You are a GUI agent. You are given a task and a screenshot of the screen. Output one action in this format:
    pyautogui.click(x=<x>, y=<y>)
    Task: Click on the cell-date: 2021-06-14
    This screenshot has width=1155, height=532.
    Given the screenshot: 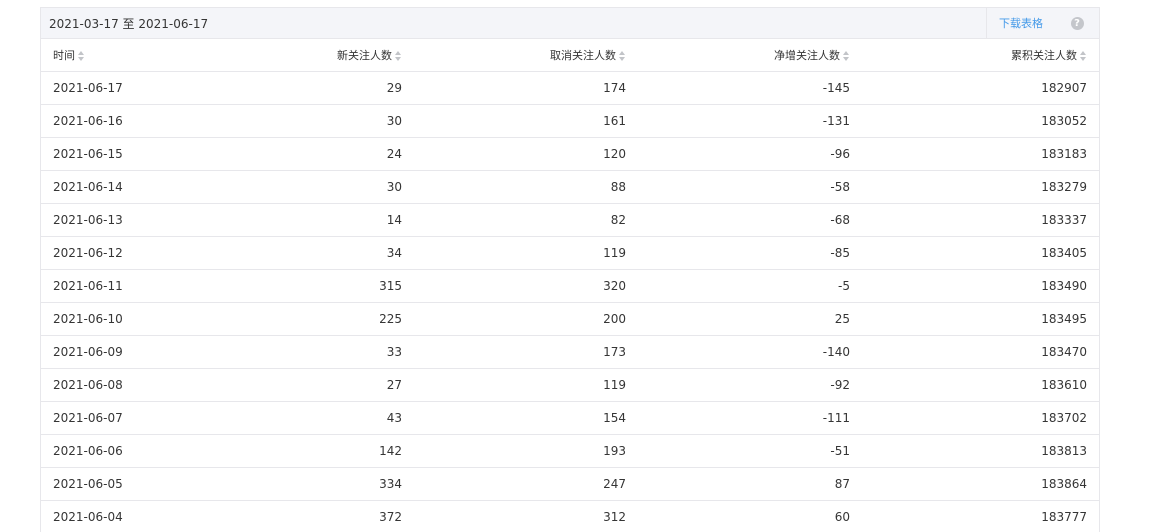 What is the action you would take?
    pyautogui.click(x=115, y=187)
    